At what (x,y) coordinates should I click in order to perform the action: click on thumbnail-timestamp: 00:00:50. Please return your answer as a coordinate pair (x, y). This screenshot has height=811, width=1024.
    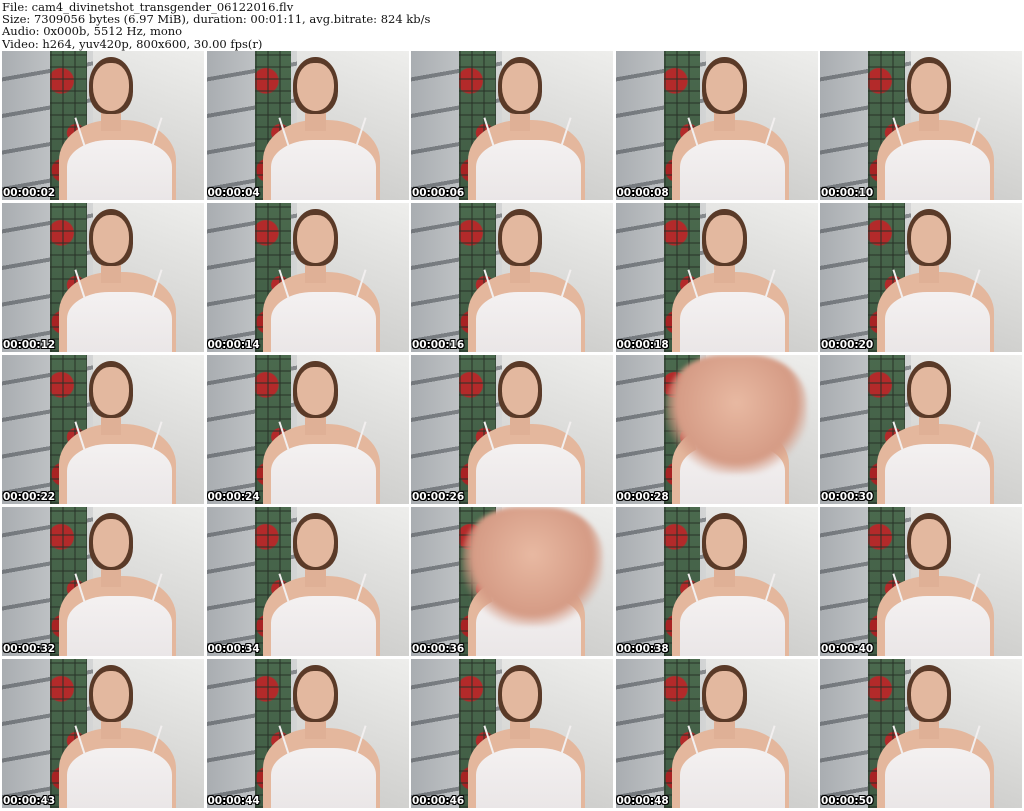
    Looking at the image, I should click on (847, 801).